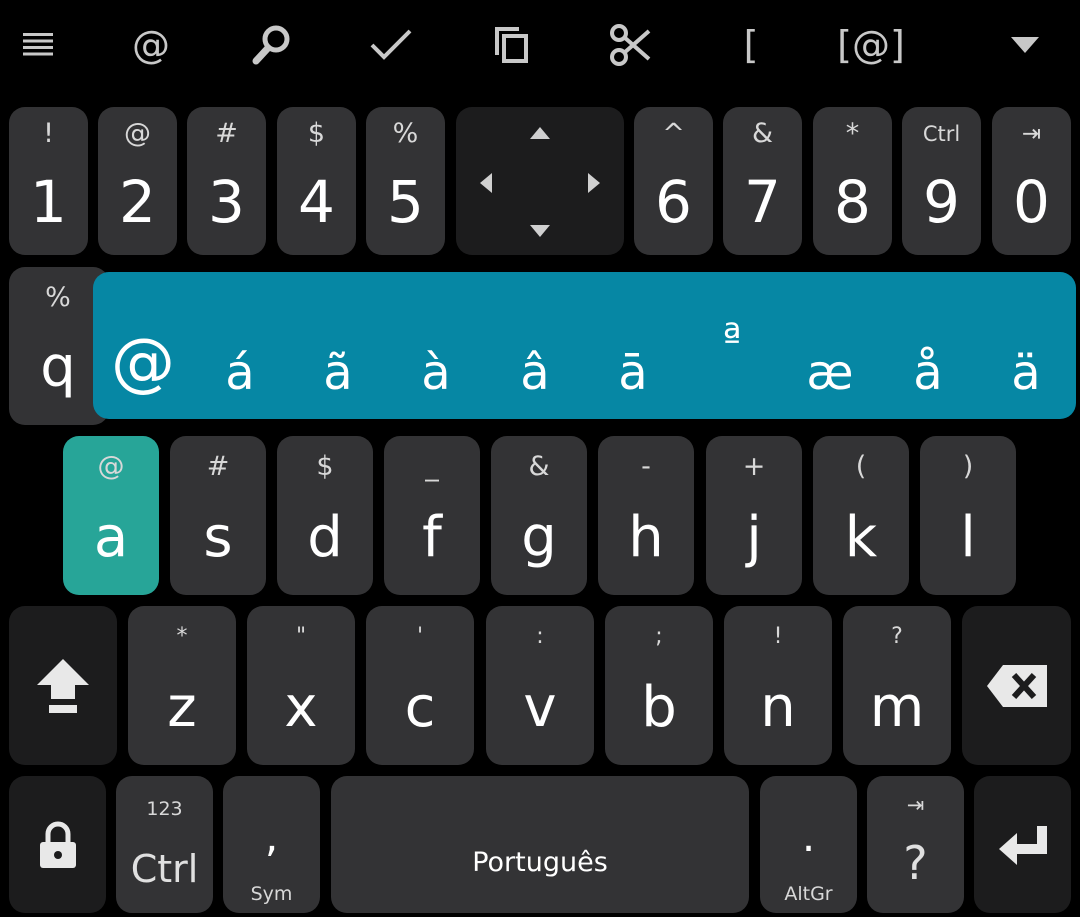  What do you see at coordinates (111, 515) in the screenshot?
I see `key-a: @ a` at bounding box center [111, 515].